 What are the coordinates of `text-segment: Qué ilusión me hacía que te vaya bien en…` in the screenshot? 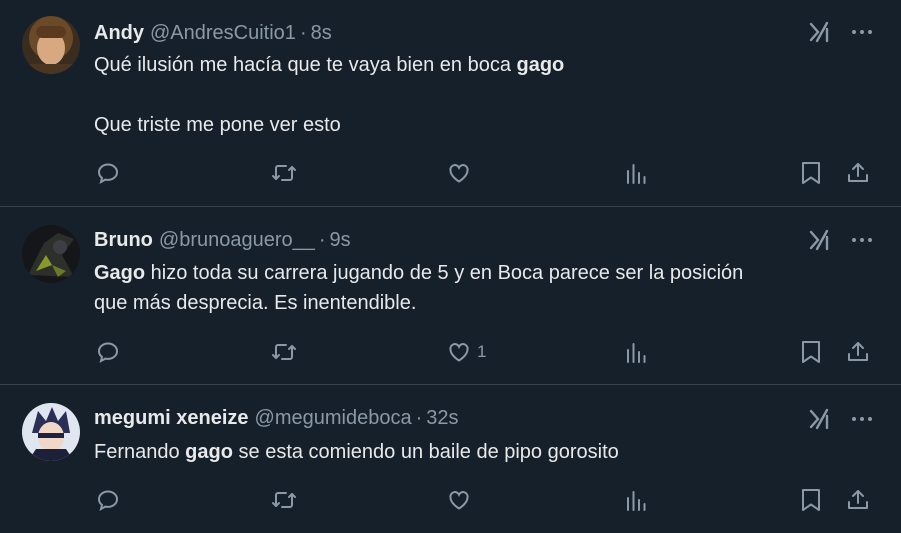 It's located at (305, 65).